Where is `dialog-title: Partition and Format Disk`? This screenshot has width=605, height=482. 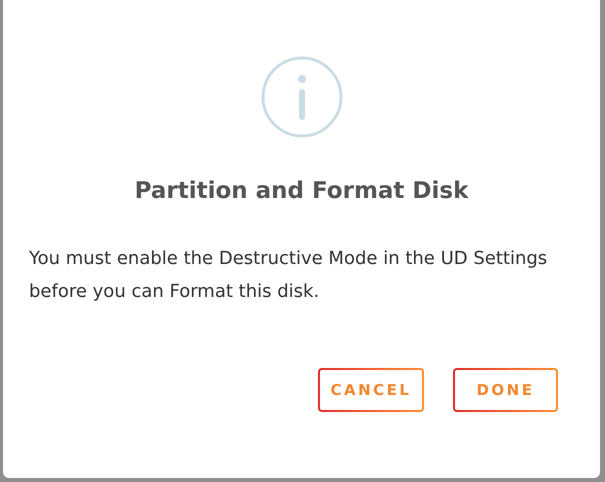
dialog-title: Partition and Format Disk is located at coordinates (301, 191).